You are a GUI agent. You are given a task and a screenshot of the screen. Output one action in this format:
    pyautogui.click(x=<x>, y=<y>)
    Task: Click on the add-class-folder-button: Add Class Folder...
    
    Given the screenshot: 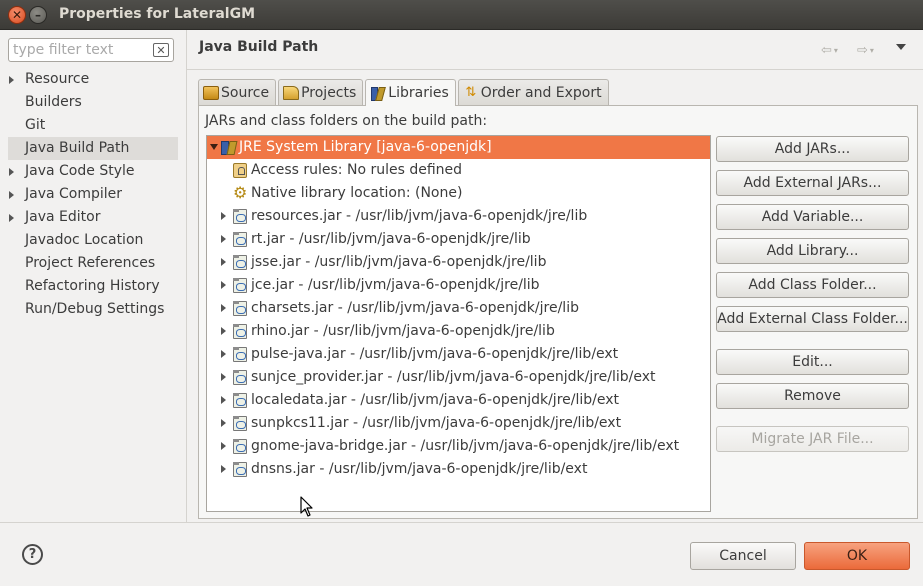 What is the action you would take?
    pyautogui.click(x=812, y=285)
    